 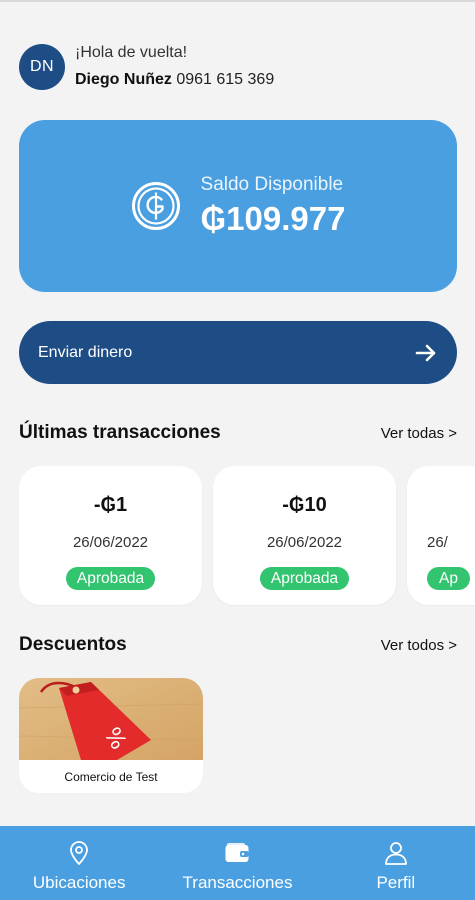 I want to click on discounts-header: Descuentos Ver todos >, so click(x=238, y=645).